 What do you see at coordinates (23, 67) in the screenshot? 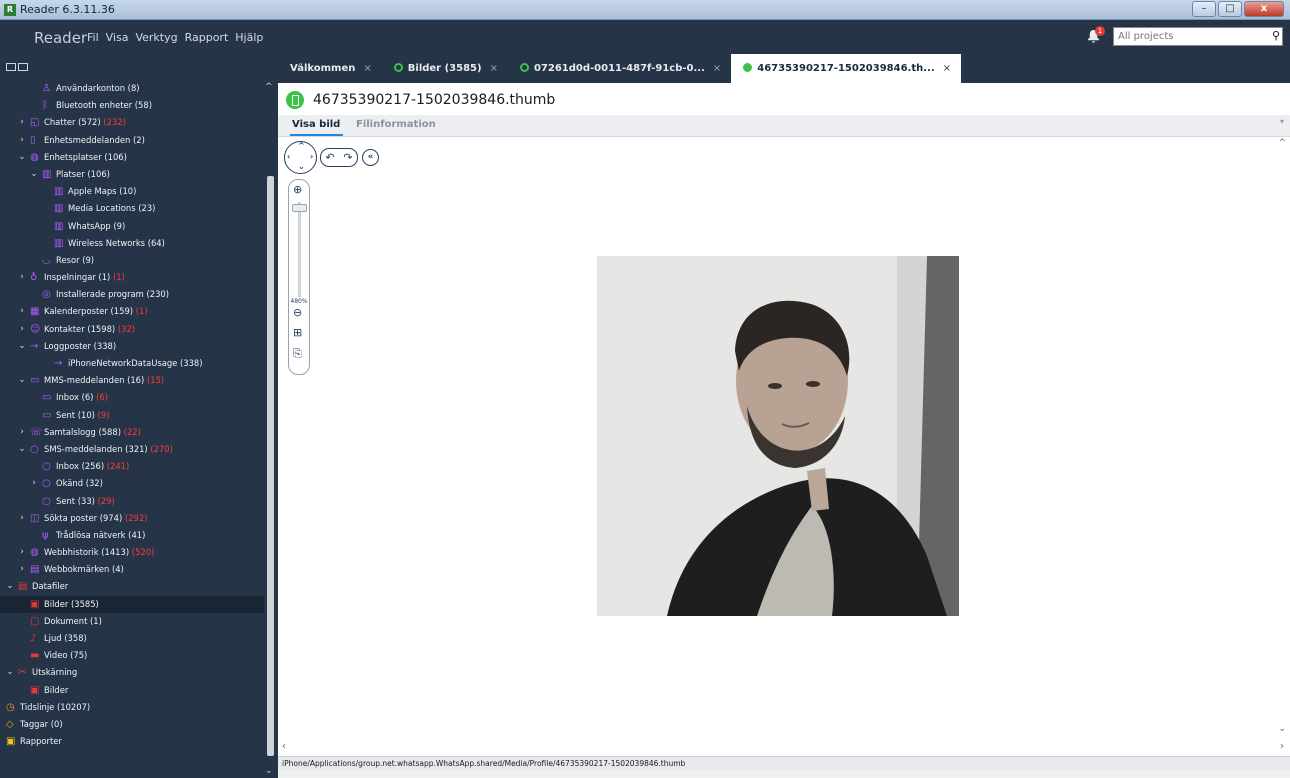
I see `folder-icon` at bounding box center [23, 67].